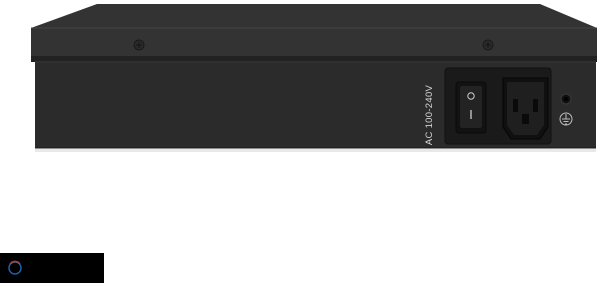 Image resolution: width=600 pixels, height=288 pixels. Describe the element at coordinates (429, 115) in the screenshot. I see `voltage-label: AC 100-240V` at that location.